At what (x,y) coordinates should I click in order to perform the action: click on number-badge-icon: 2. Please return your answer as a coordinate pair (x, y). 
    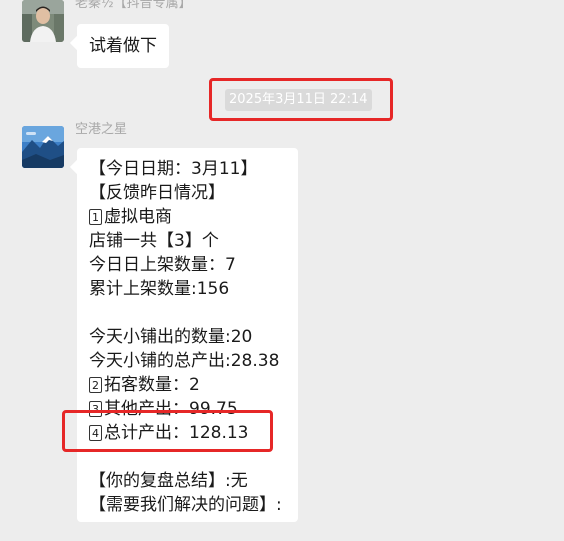
    Looking at the image, I should click on (95, 385).